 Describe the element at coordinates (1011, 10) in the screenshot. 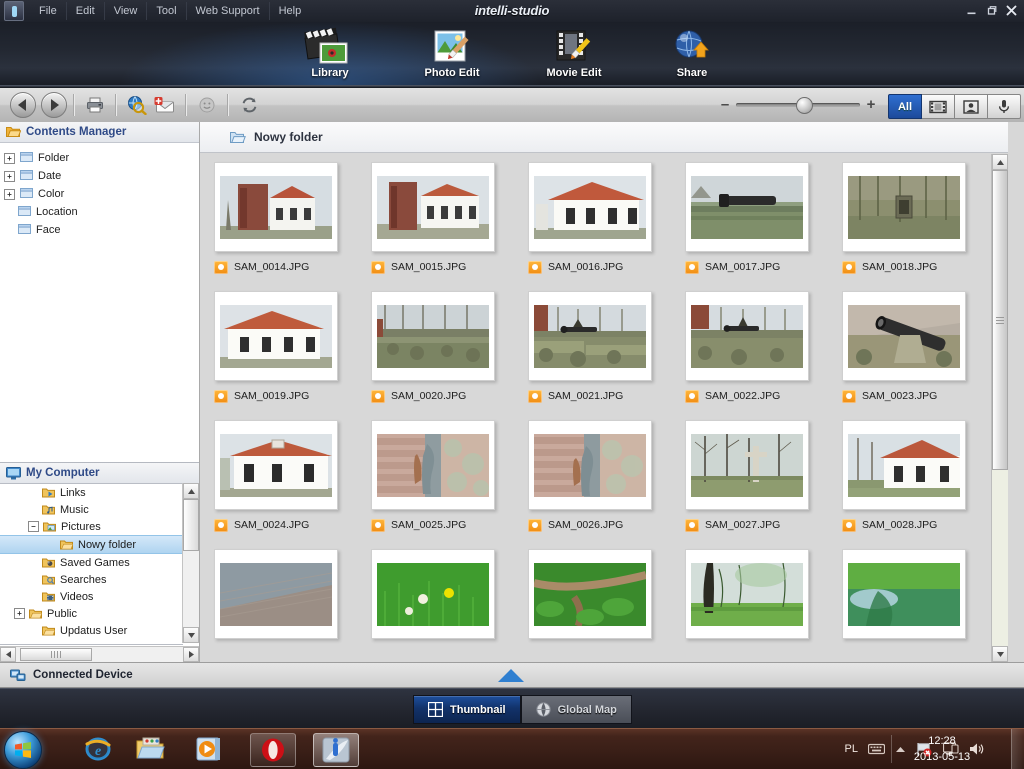

I see `close-button` at that location.